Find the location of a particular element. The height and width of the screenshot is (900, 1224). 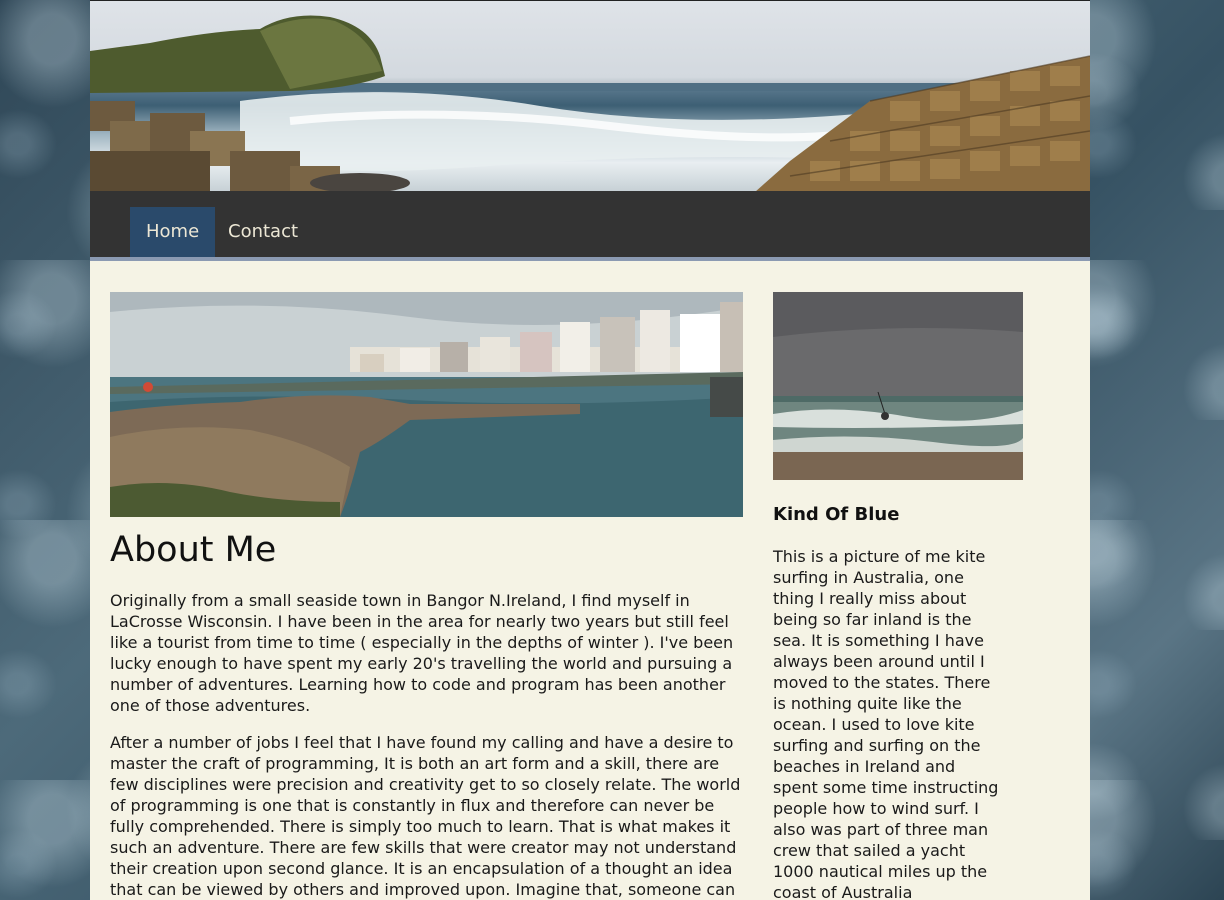

harbour-photo is located at coordinates (426, 404).